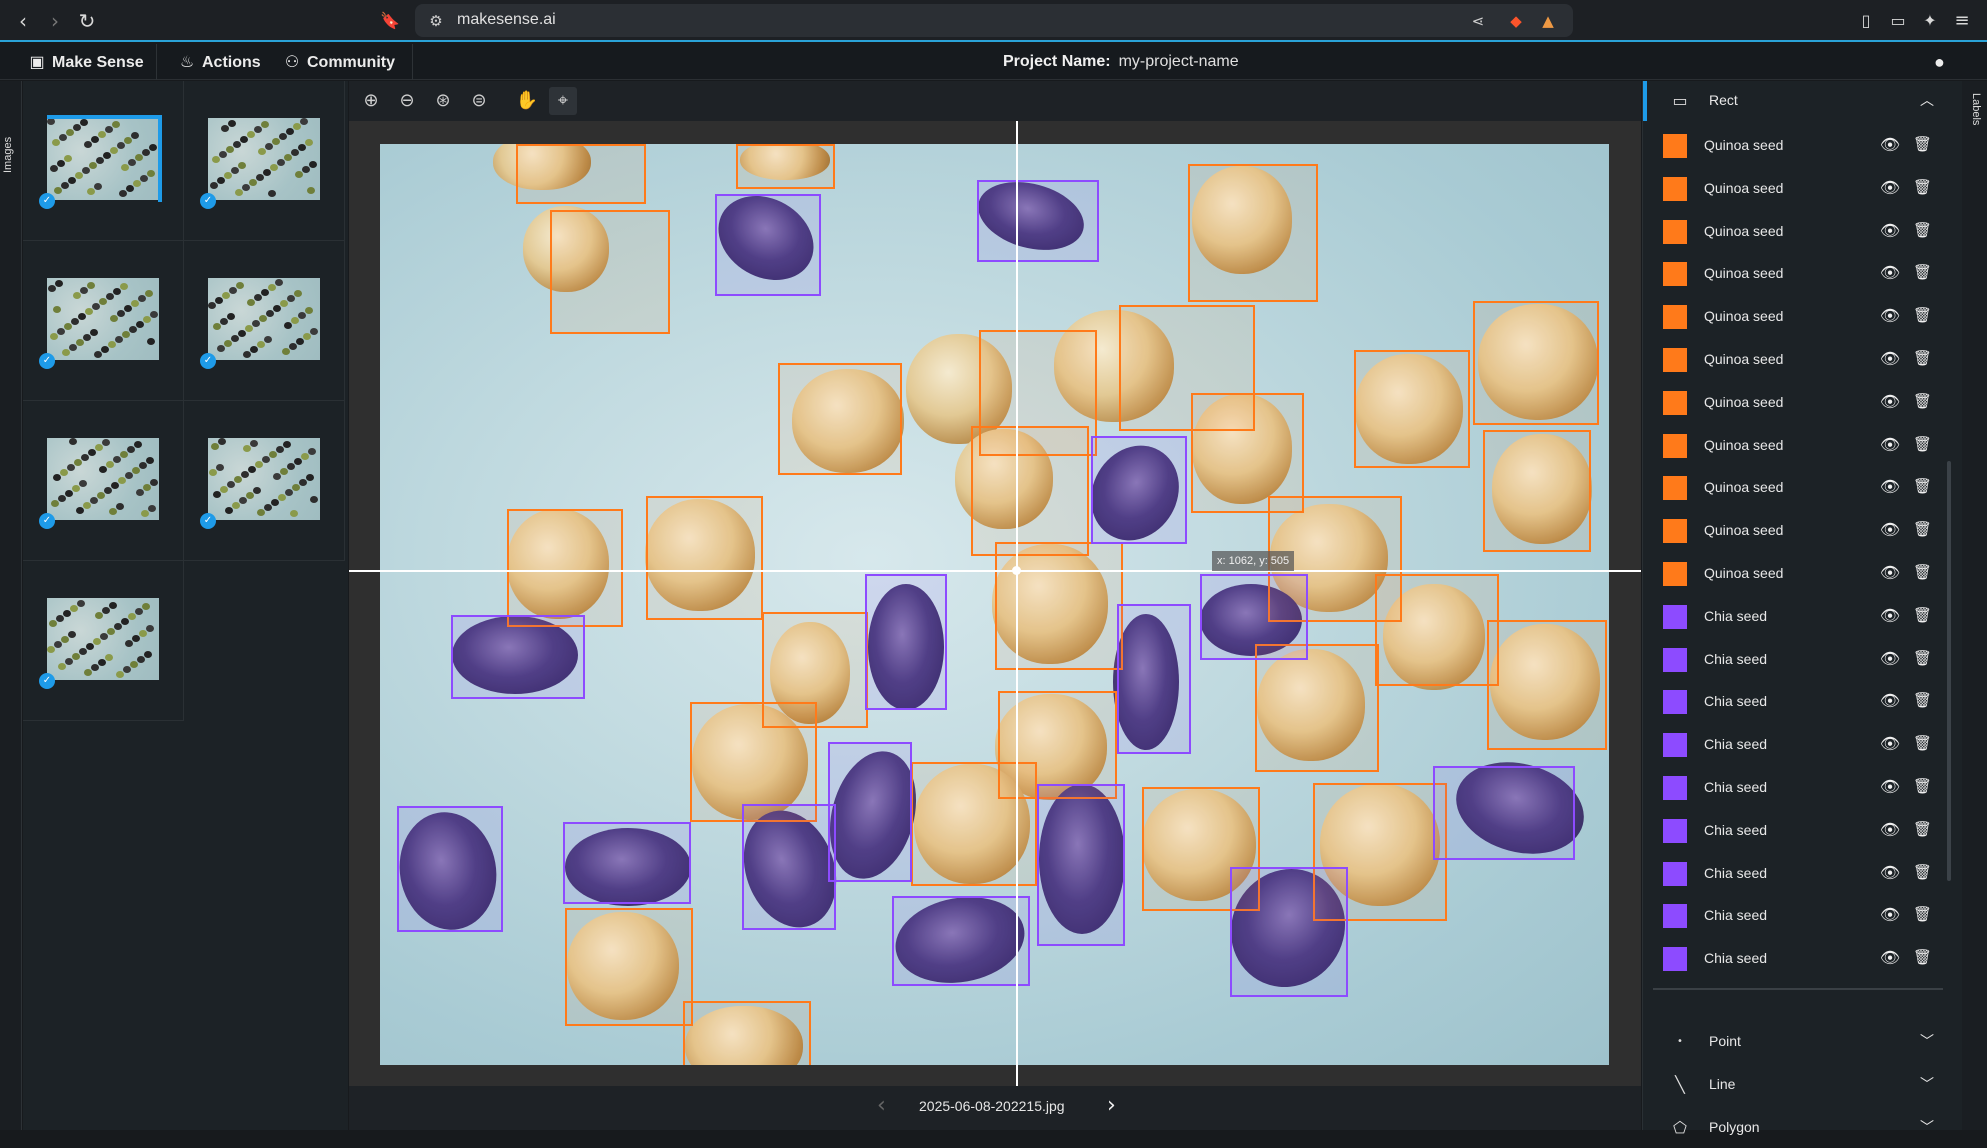 This screenshot has width=1987, height=1148. What do you see at coordinates (339, 62) in the screenshot?
I see `community-menu: ⚇ Community` at bounding box center [339, 62].